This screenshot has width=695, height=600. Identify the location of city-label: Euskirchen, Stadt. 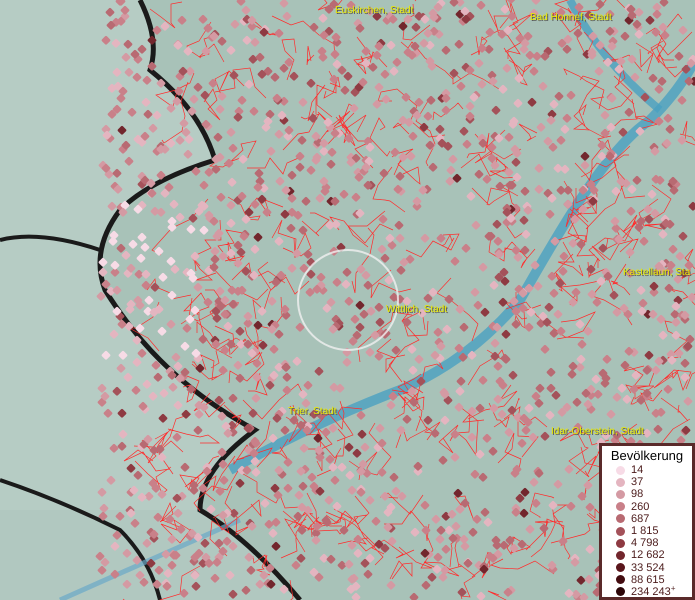
(374, 11).